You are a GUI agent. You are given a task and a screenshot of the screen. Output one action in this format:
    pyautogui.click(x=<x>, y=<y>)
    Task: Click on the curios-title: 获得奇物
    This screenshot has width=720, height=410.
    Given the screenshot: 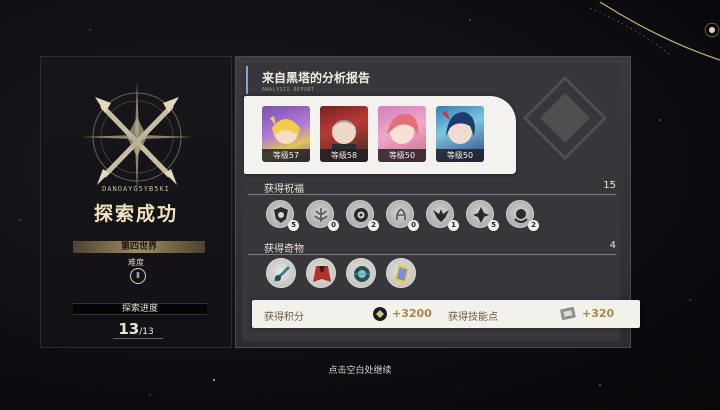 What is the action you would take?
    pyautogui.click(x=284, y=249)
    